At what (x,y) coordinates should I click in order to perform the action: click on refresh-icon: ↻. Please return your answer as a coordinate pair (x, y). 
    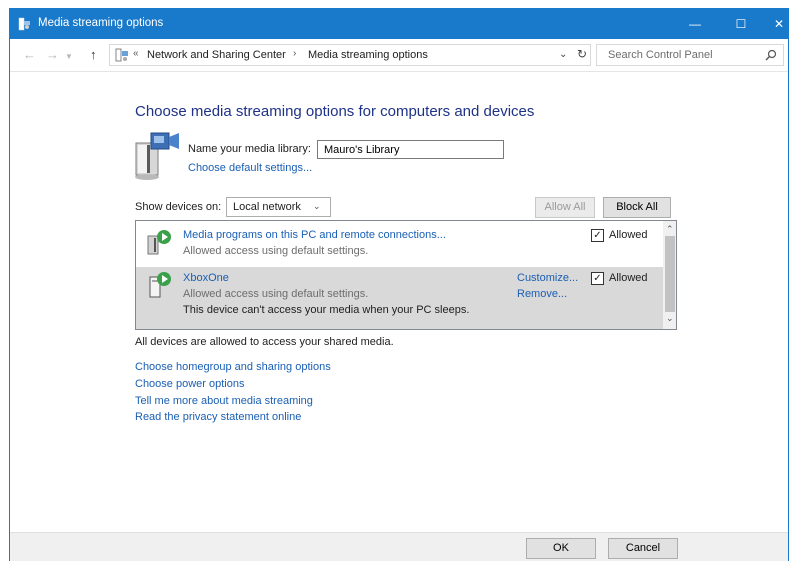
    Looking at the image, I should click on (582, 54).